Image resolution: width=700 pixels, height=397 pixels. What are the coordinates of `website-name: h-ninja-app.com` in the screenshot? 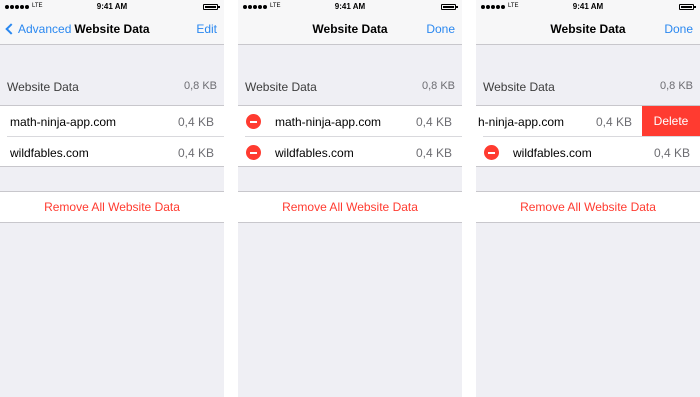 It's located at (521, 122).